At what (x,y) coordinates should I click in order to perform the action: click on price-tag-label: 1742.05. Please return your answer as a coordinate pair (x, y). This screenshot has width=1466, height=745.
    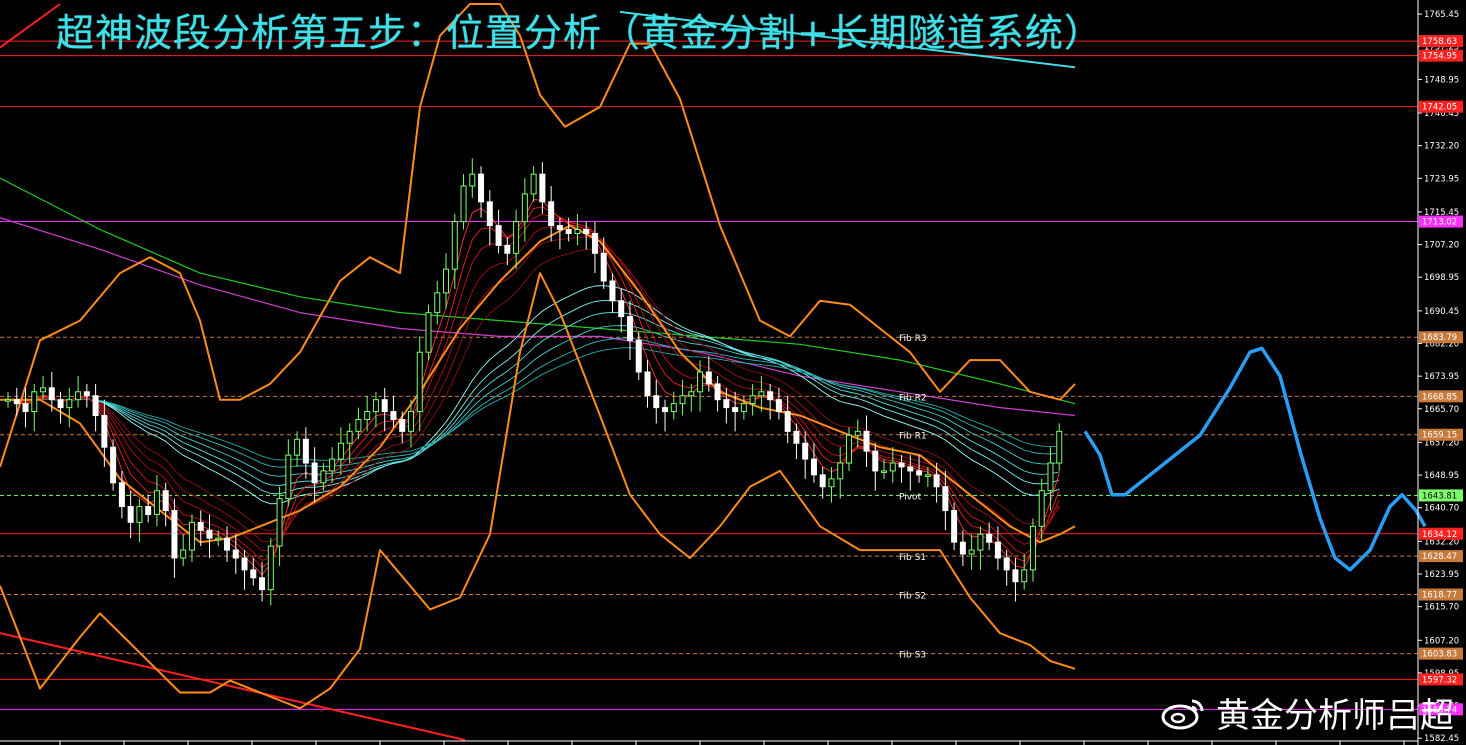
    Looking at the image, I should click on (1439, 108).